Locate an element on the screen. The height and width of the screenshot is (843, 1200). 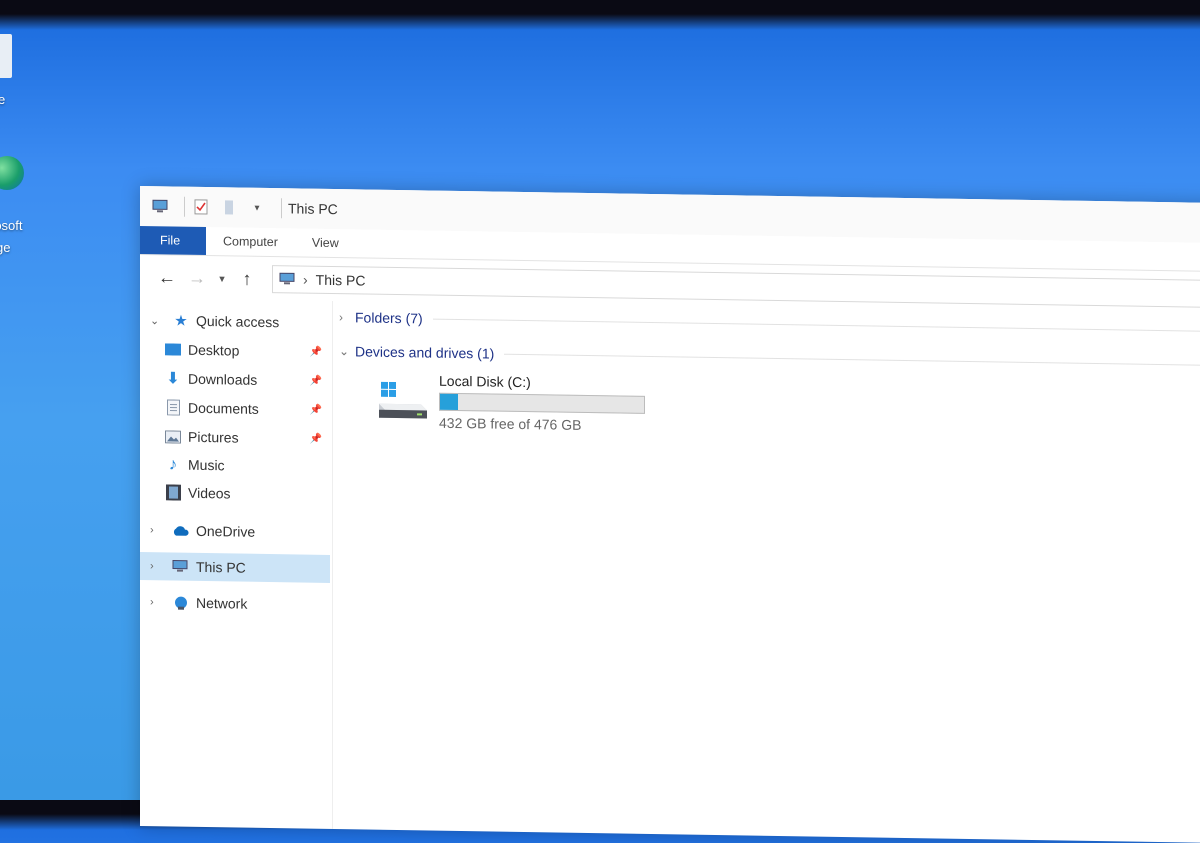
properties-icon is located at coordinates (201, 207).